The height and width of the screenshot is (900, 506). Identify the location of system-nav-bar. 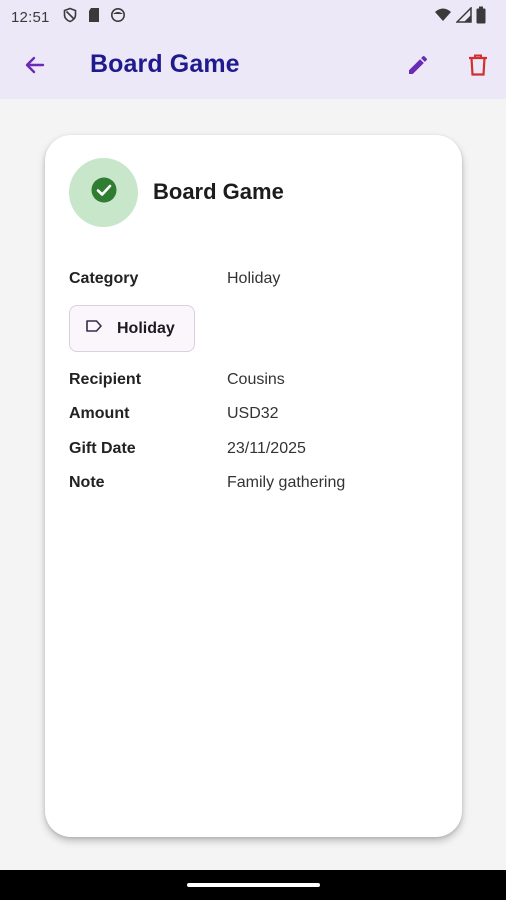
(253, 885).